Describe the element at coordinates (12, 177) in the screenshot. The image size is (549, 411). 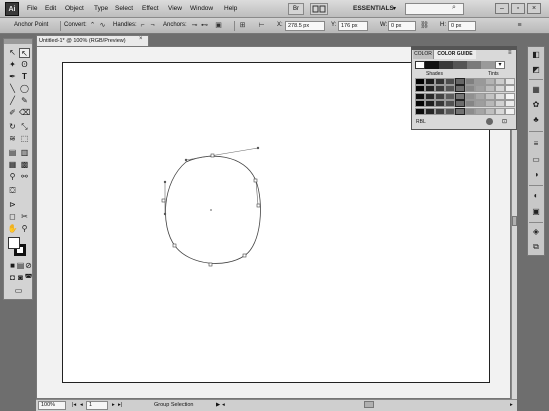
I see `eyedropper-tool-icon: ⚲` at that location.